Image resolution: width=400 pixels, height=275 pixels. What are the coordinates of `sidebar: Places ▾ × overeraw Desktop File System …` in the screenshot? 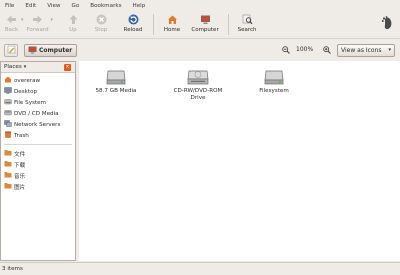 It's located at (38, 161).